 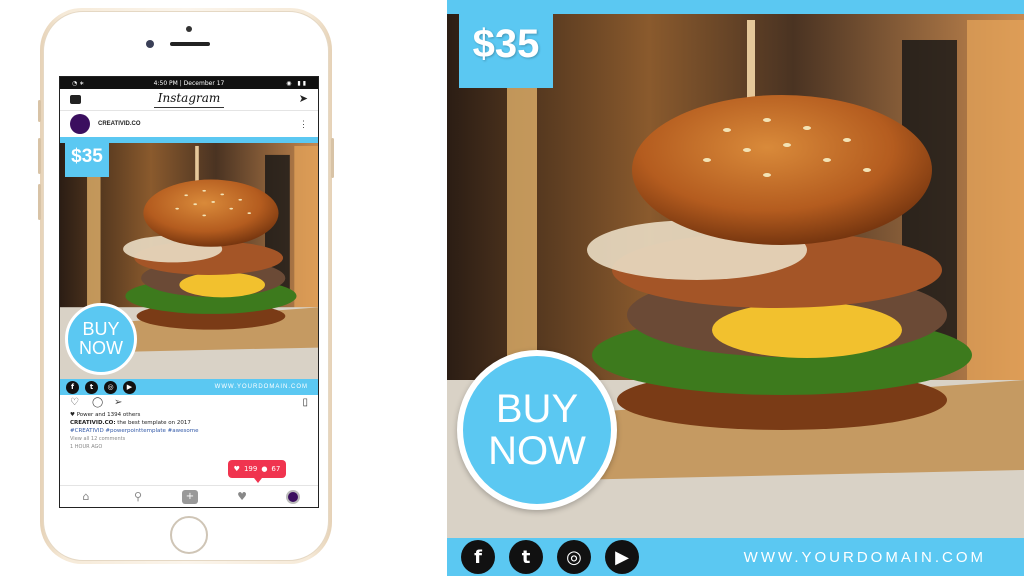 What do you see at coordinates (76, 403) in the screenshot?
I see `like-icon: ♡` at bounding box center [76, 403].